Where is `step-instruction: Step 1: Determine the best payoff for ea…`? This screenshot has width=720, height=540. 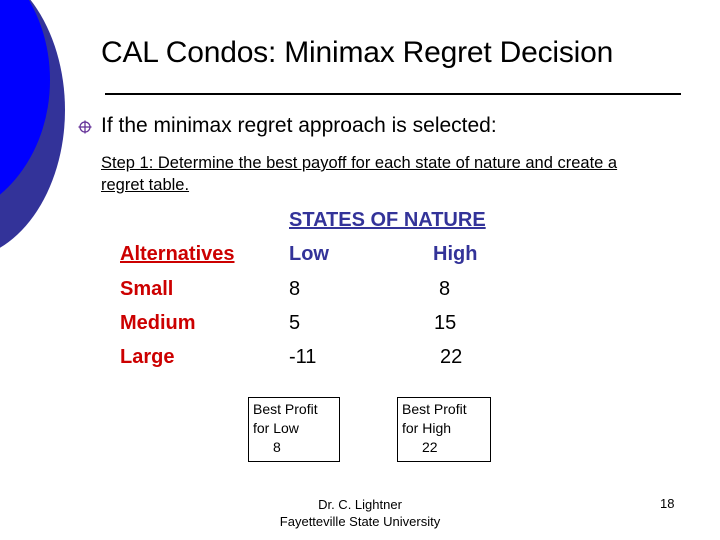 step-instruction: Step 1: Determine the best payoff for ea… is located at coordinates (359, 174).